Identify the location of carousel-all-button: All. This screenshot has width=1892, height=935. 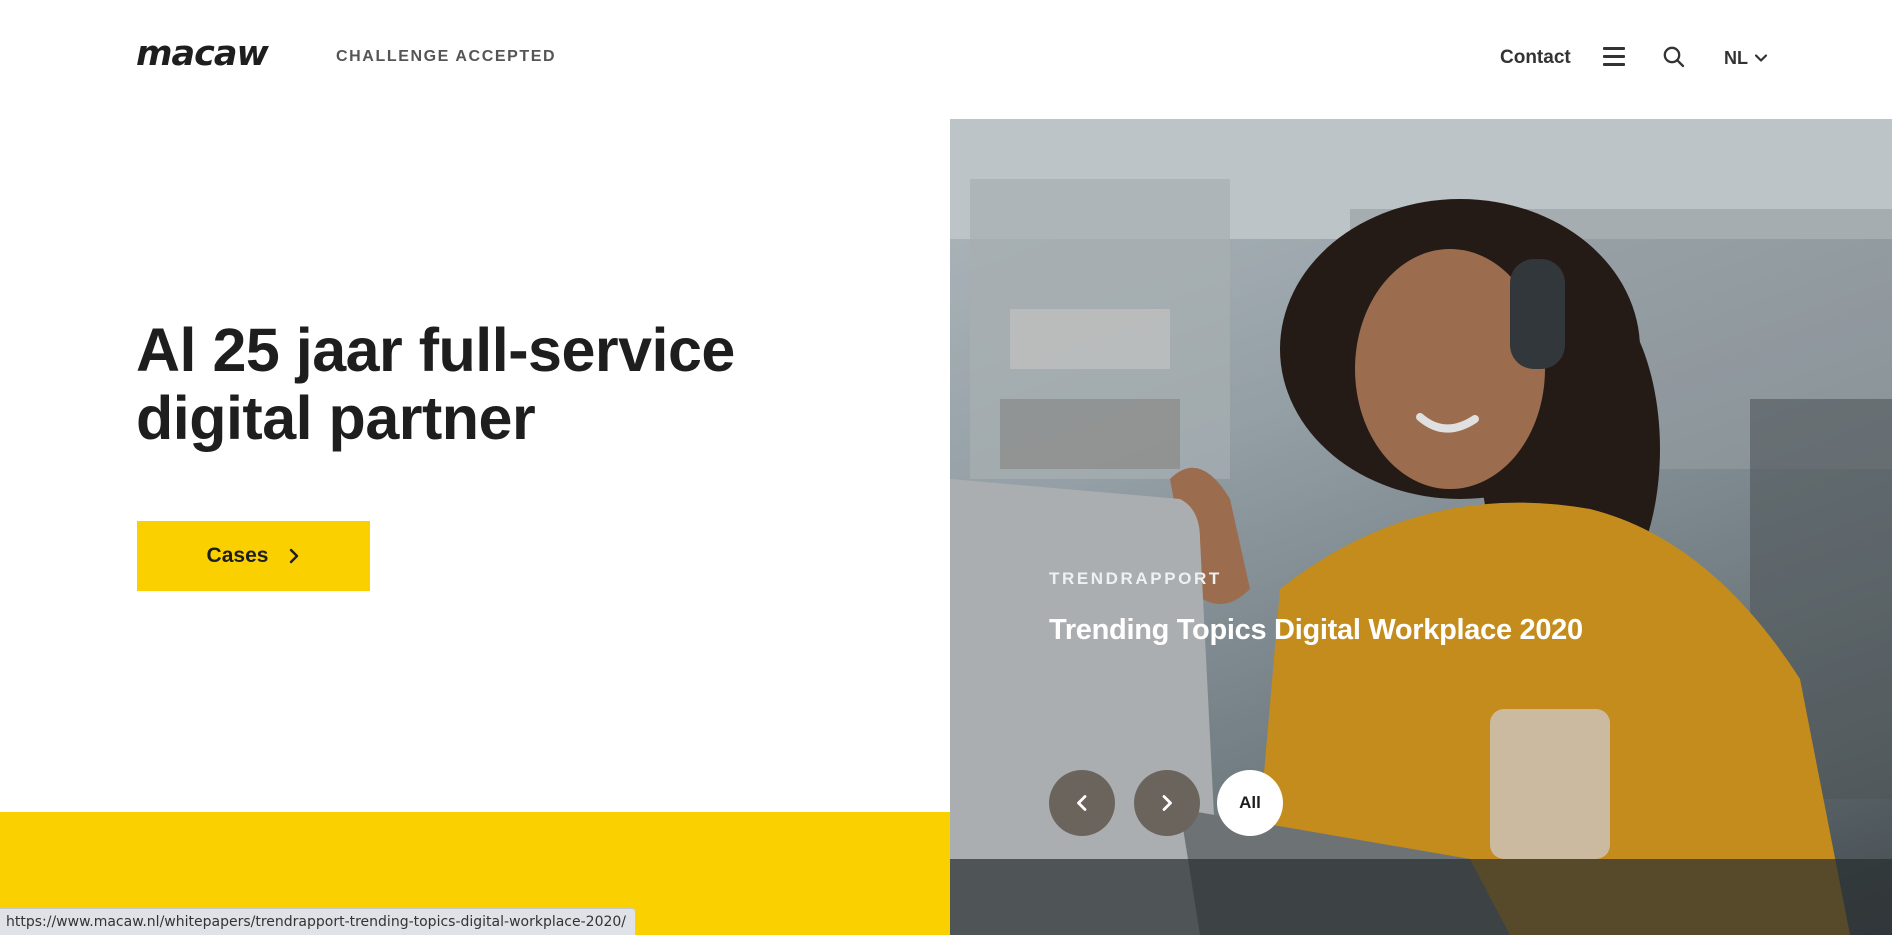
(1250, 803).